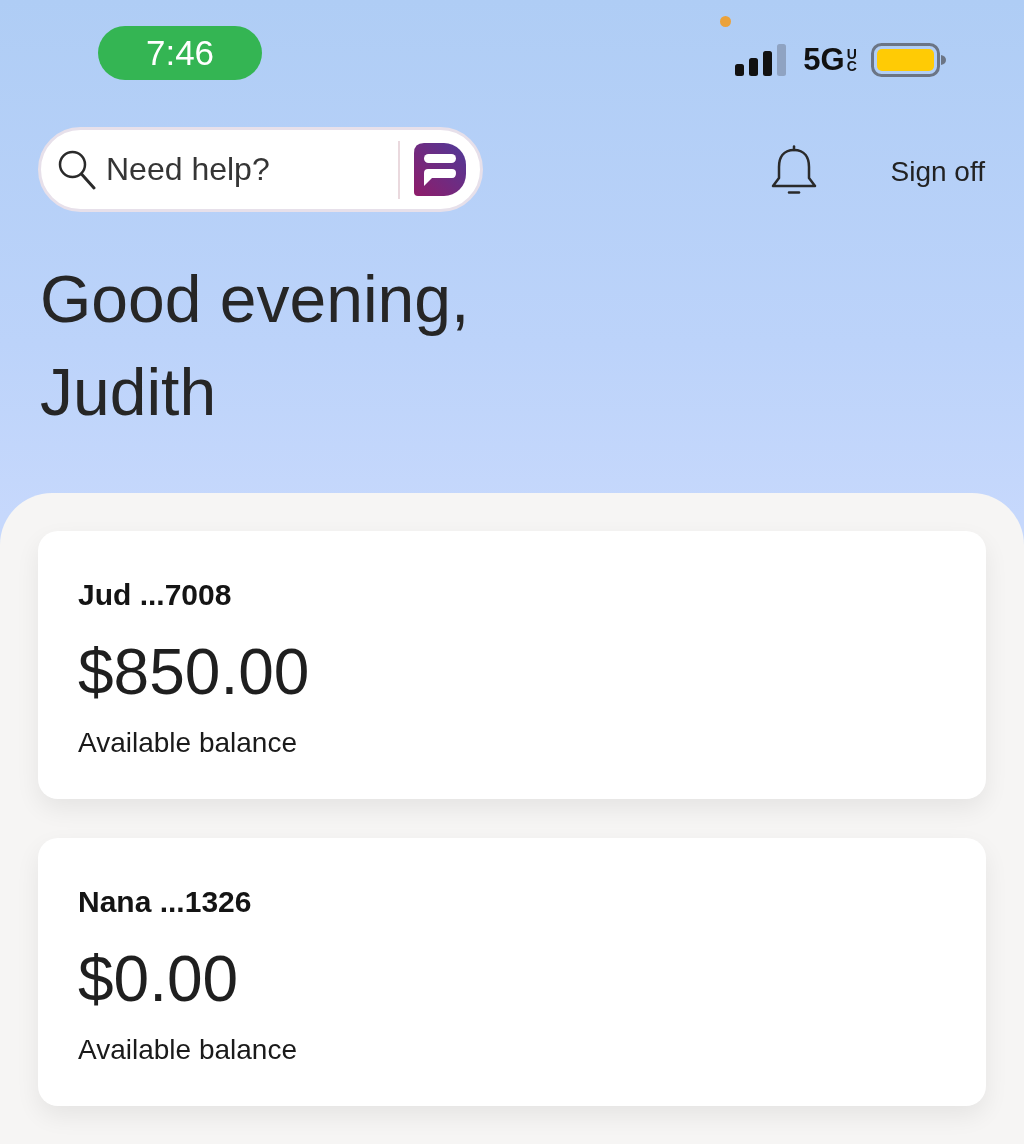 The height and width of the screenshot is (1144, 1024). What do you see at coordinates (255, 346) in the screenshot?
I see `greeting-heading: Good evening, Judith` at bounding box center [255, 346].